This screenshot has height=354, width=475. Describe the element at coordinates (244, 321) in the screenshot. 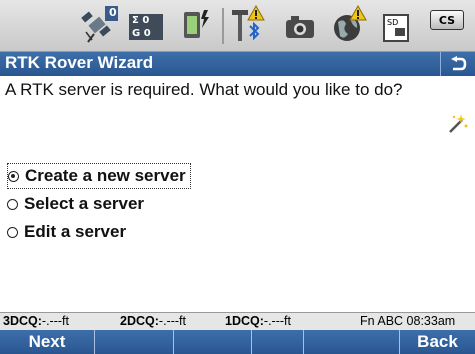

I see `dcq1-label: 1DCQ:` at that location.